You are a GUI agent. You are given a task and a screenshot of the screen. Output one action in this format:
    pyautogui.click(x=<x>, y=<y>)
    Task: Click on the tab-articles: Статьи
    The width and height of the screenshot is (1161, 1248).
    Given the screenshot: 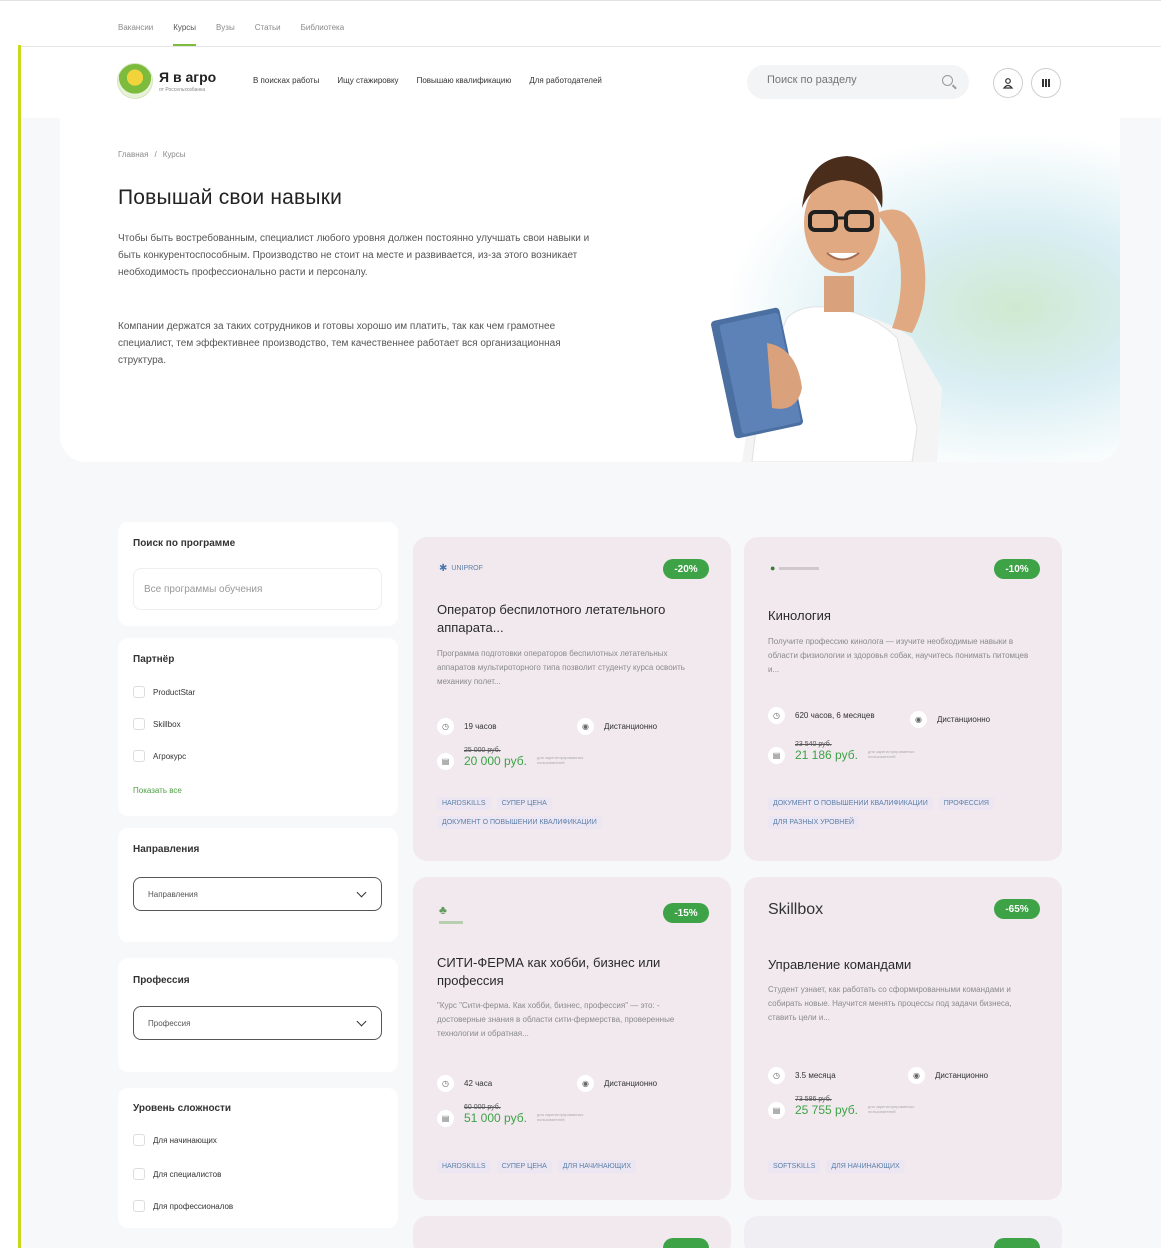 What is the action you would take?
    pyautogui.click(x=268, y=27)
    